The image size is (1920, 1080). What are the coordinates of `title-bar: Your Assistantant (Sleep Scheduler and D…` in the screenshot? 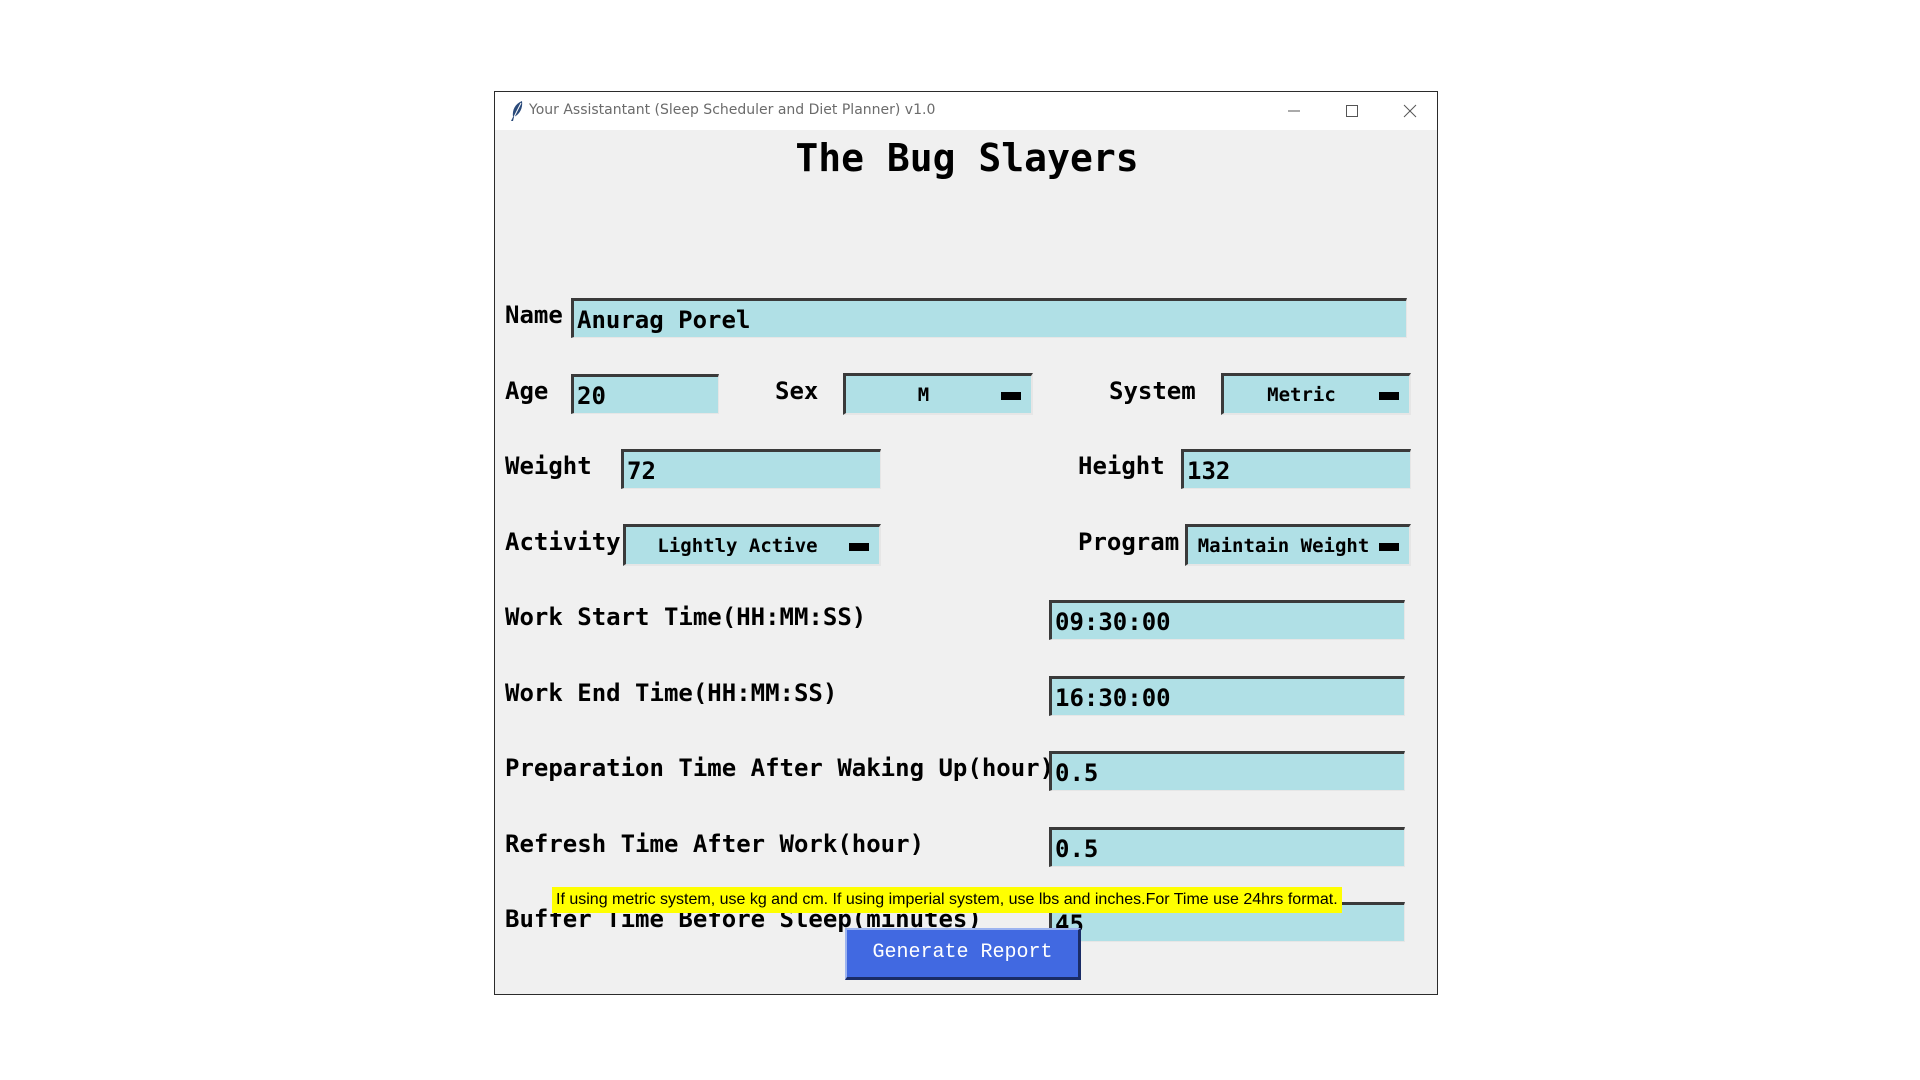 It's located at (966, 111).